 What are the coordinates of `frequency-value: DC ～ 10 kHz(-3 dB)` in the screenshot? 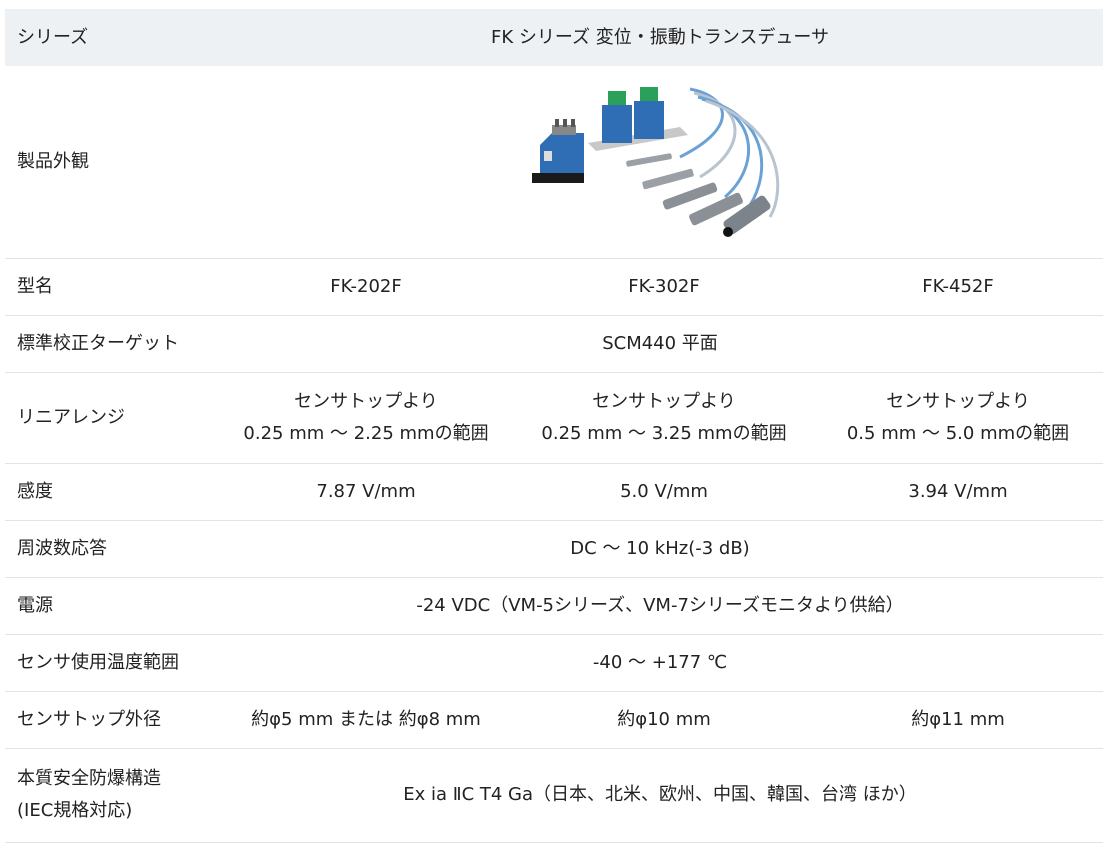 It's located at (660, 549).